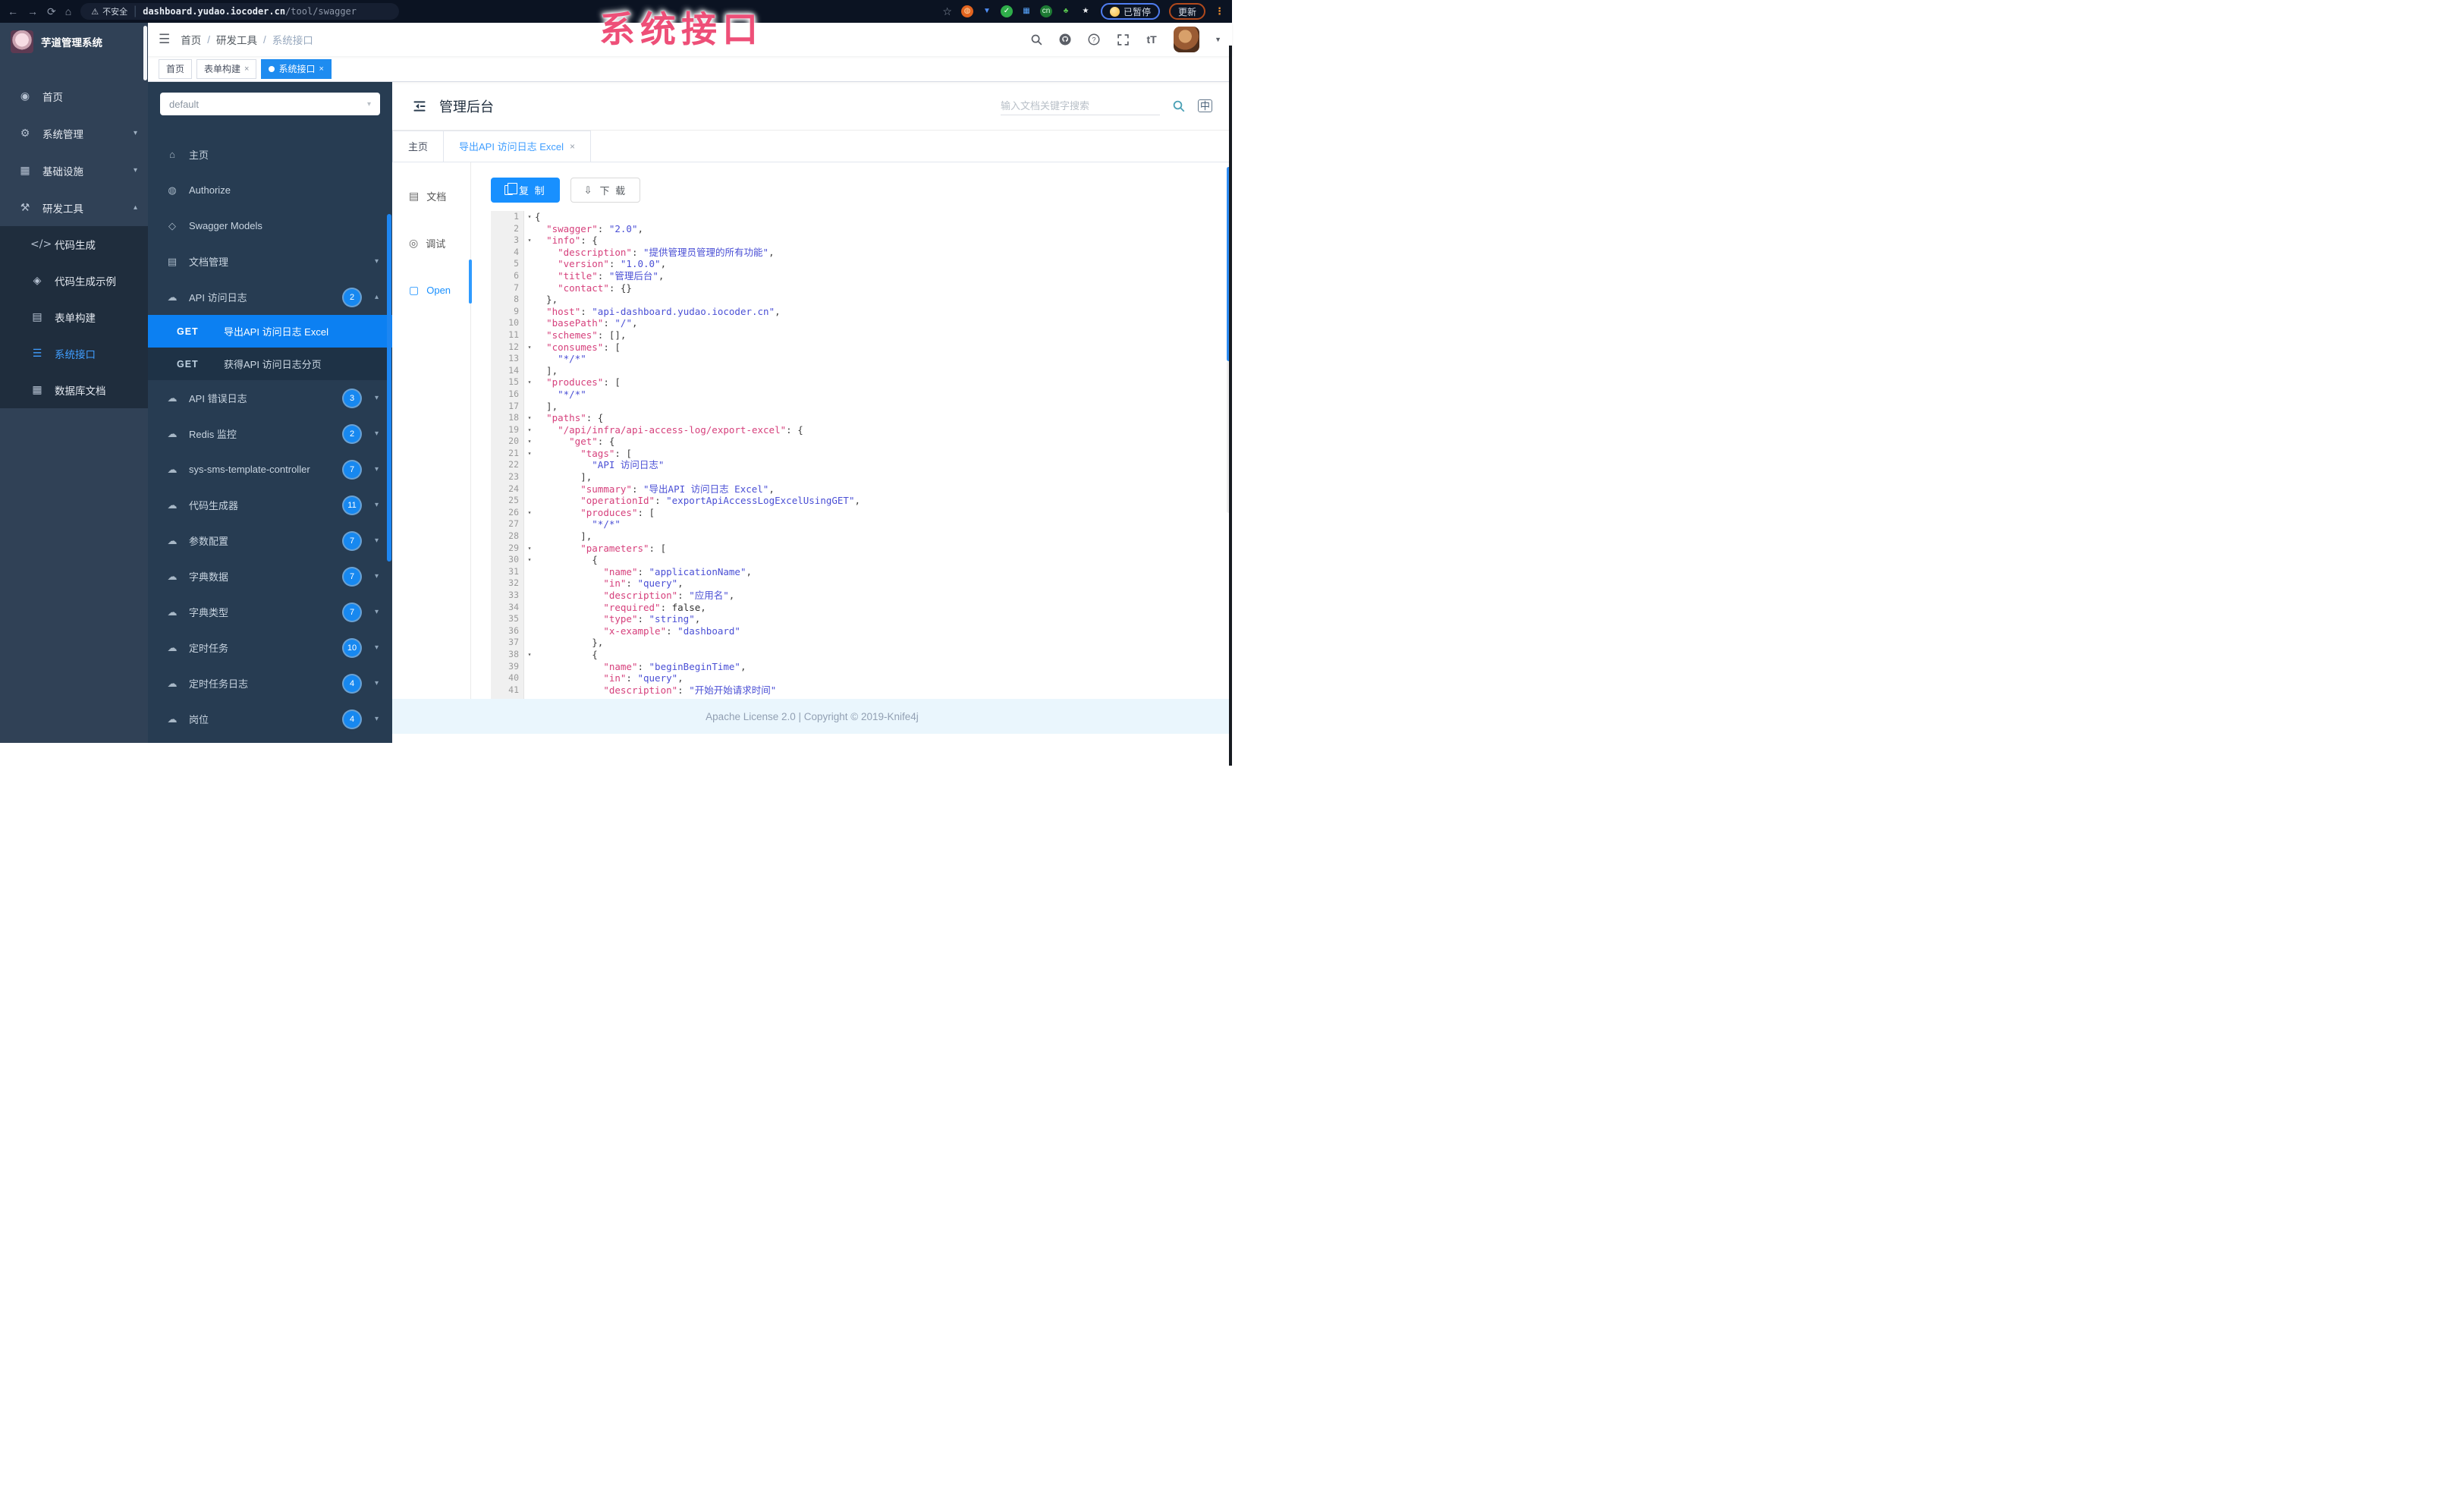  Describe the element at coordinates (431, 196) in the screenshot. I see `doc-side-tab-文档: ▤ 文档` at that location.